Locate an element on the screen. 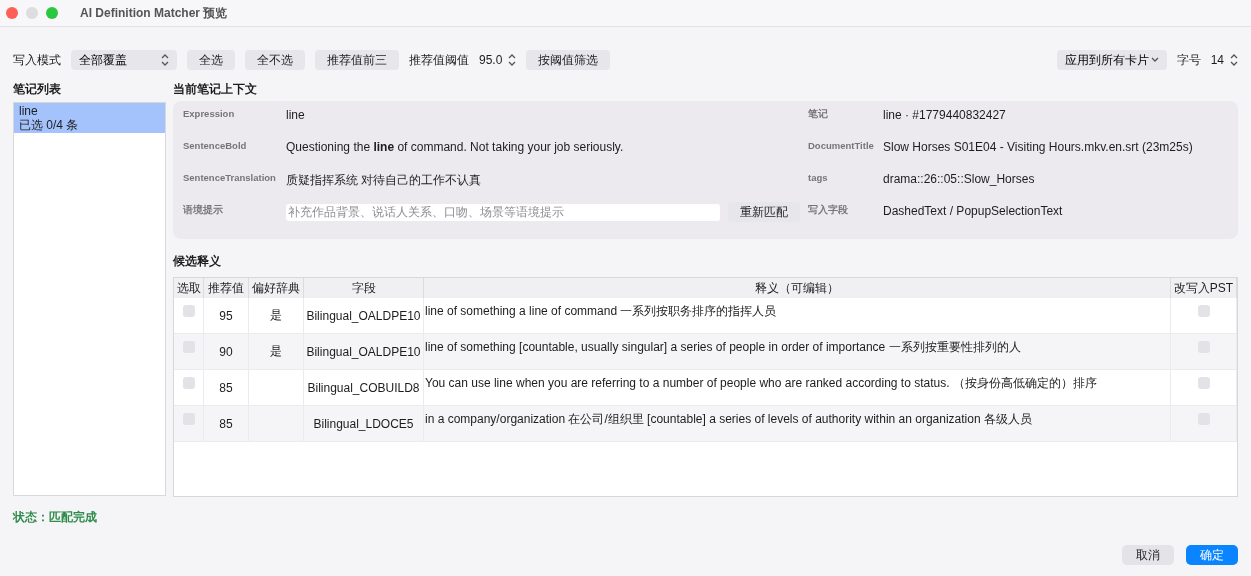 This screenshot has width=1251, height=576. table-cell: 是 is located at coordinates (276, 352).